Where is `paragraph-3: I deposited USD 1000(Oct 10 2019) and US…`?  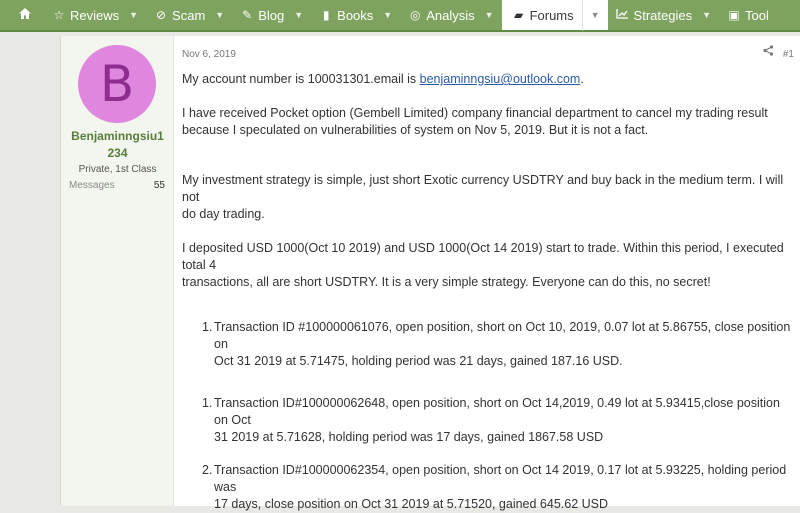 paragraph-3: I deposited USD 1000(Oct 10 2019) and US… is located at coordinates (488, 265).